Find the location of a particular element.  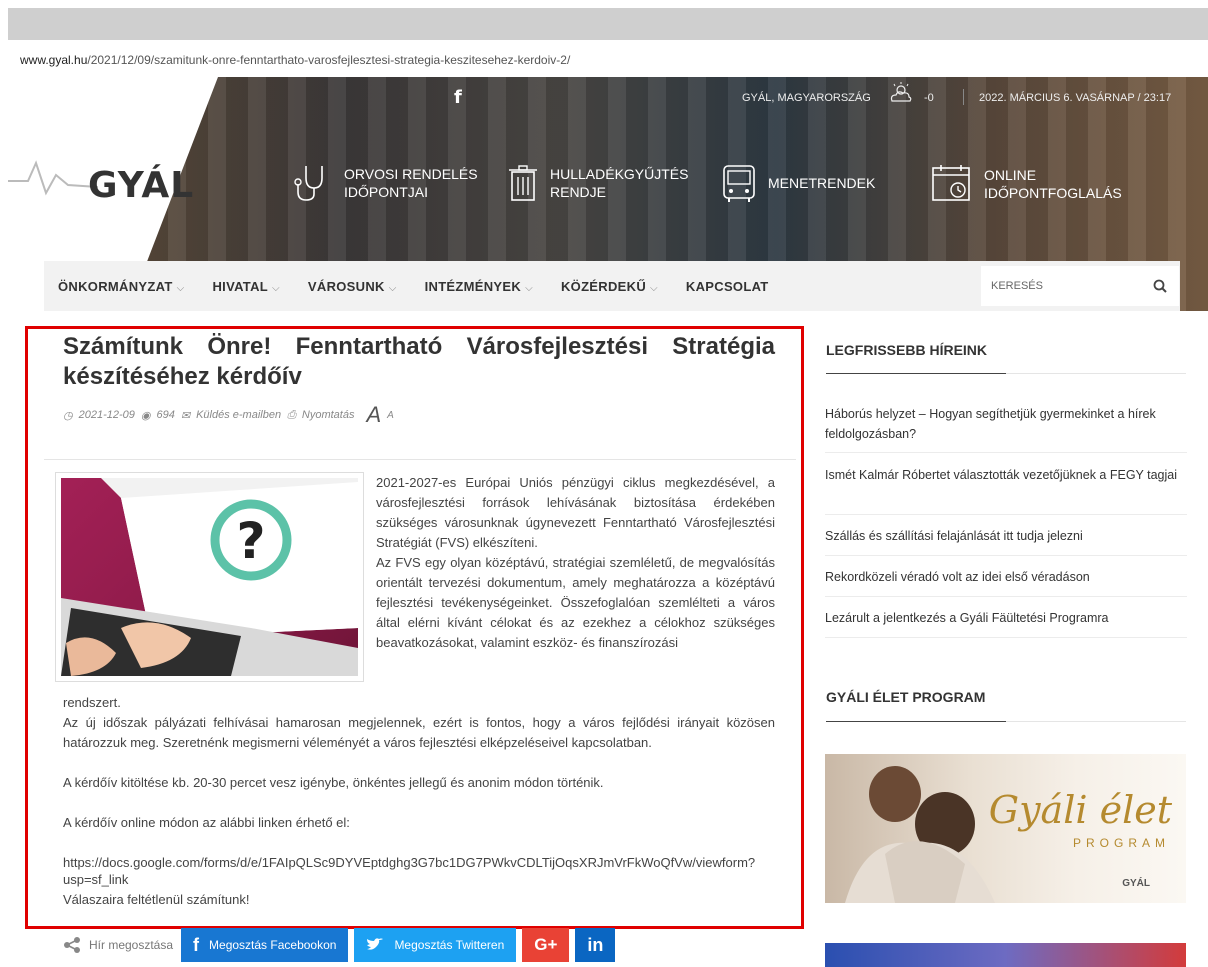

share-twitter-button: Megosztás Twitteren is located at coordinates (435, 945).